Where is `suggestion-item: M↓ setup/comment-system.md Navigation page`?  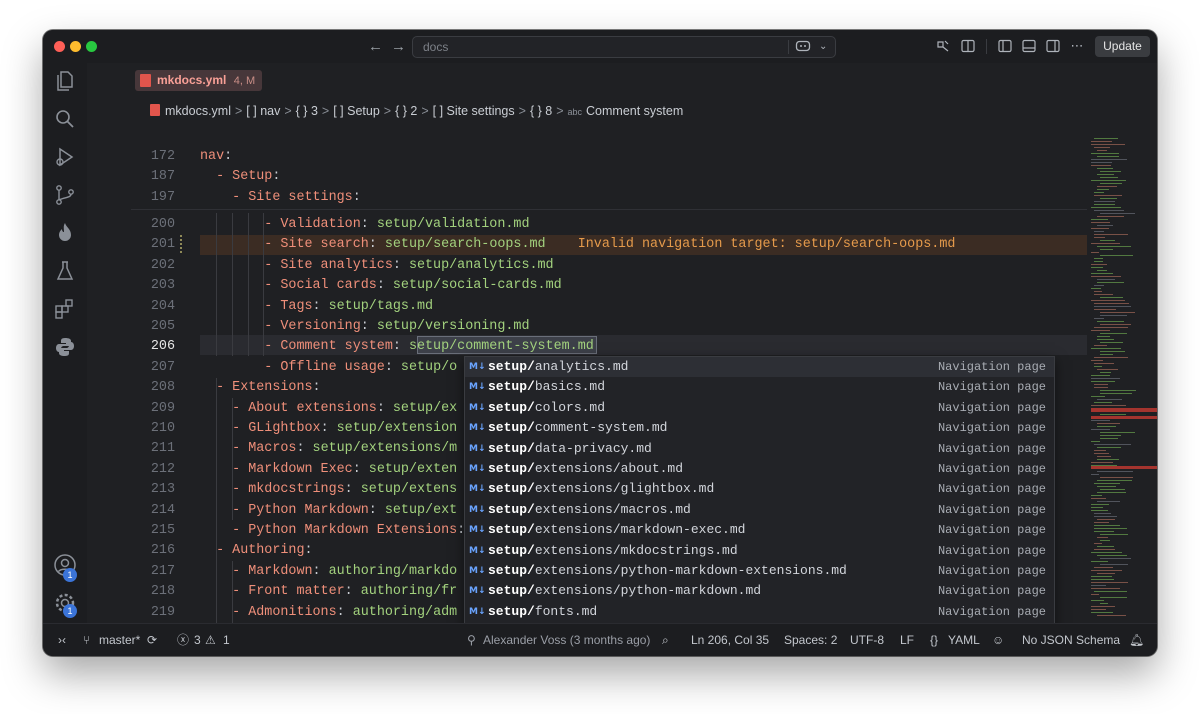 suggestion-item: M↓ setup/comment-system.md Navigation page is located at coordinates (759, 428).